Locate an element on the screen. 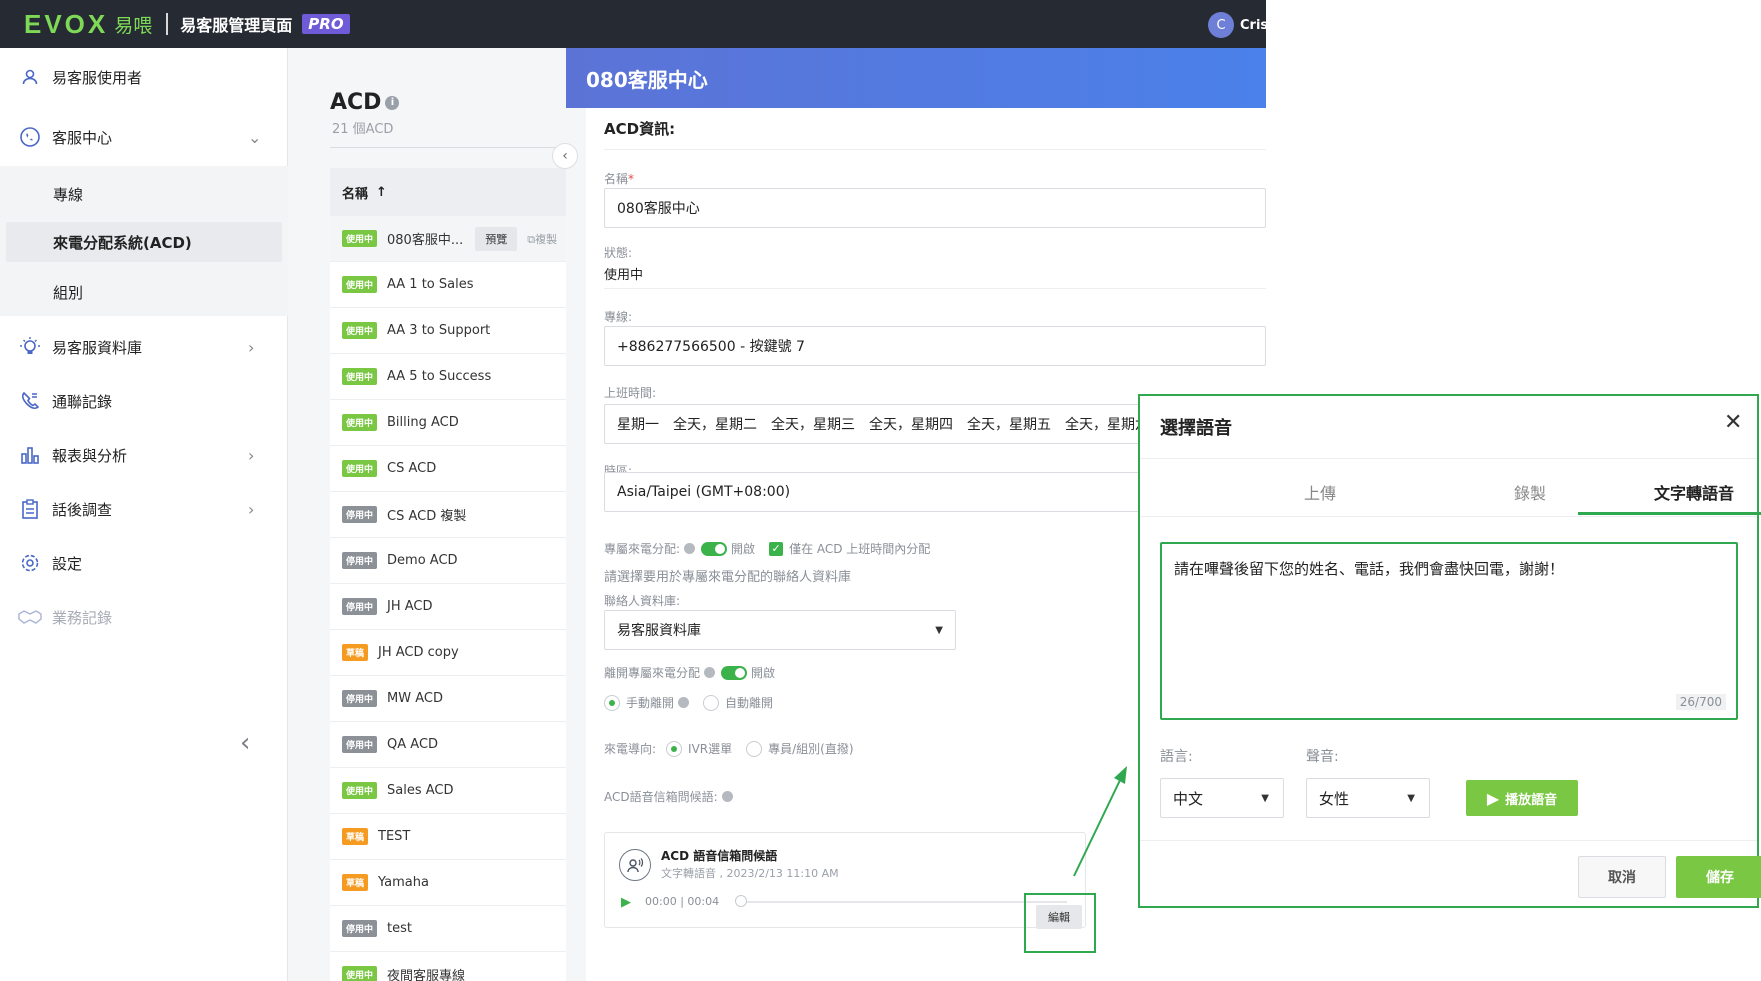 This screenshot has width=1761, height=981. tab-tts: 文字轉語音 is located at coordinates (1682, 492).